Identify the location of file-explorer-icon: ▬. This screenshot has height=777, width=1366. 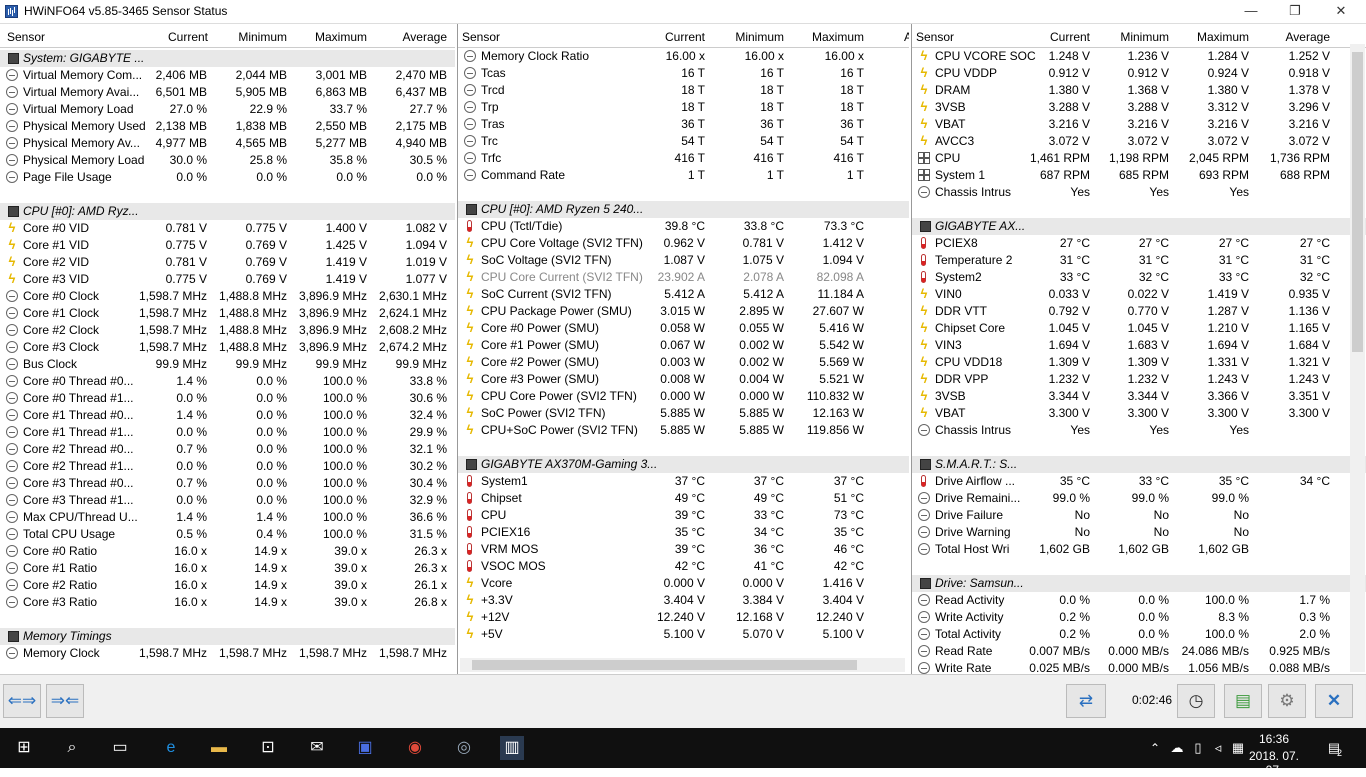
(219, 748).